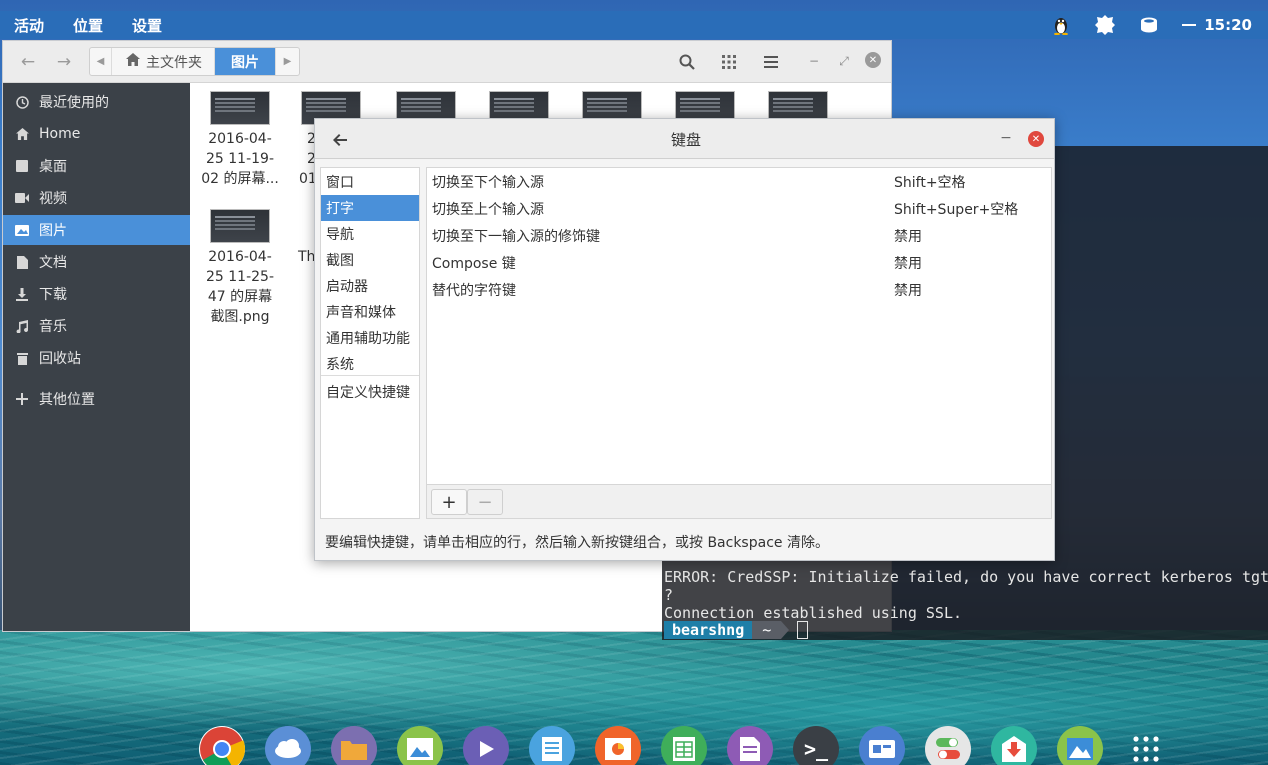 This screenshot has width=1268, height=765. What do you see at coordinates (956, 209) in the screenshot?
I see `shortcut-accelerator: Shift+Super+空格` at bounding box center [956, 209].